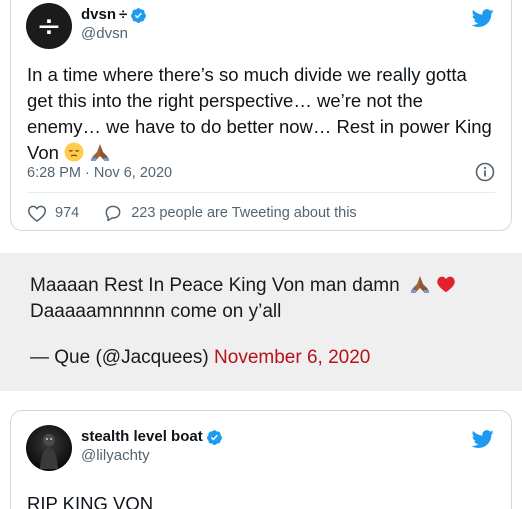 Image resolution: width=522 pixels, height=509 pixels. I want to click on pensive-face-icon, so click(74, 152).